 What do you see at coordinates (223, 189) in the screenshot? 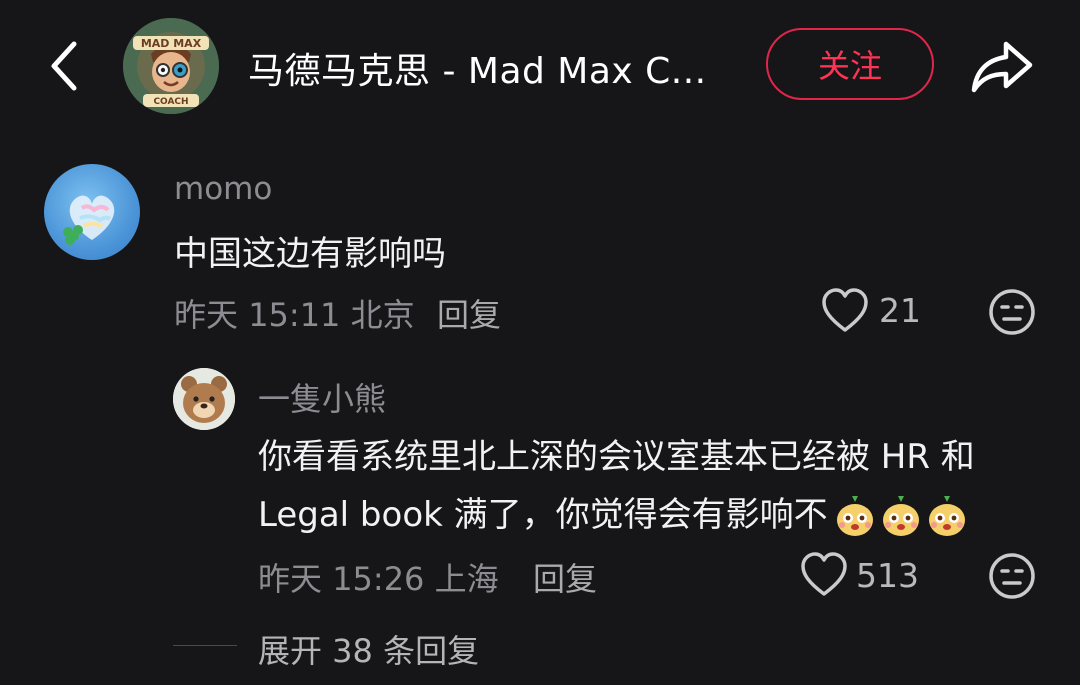
I see `comment-username: momo` at bounding box center [223, 189].